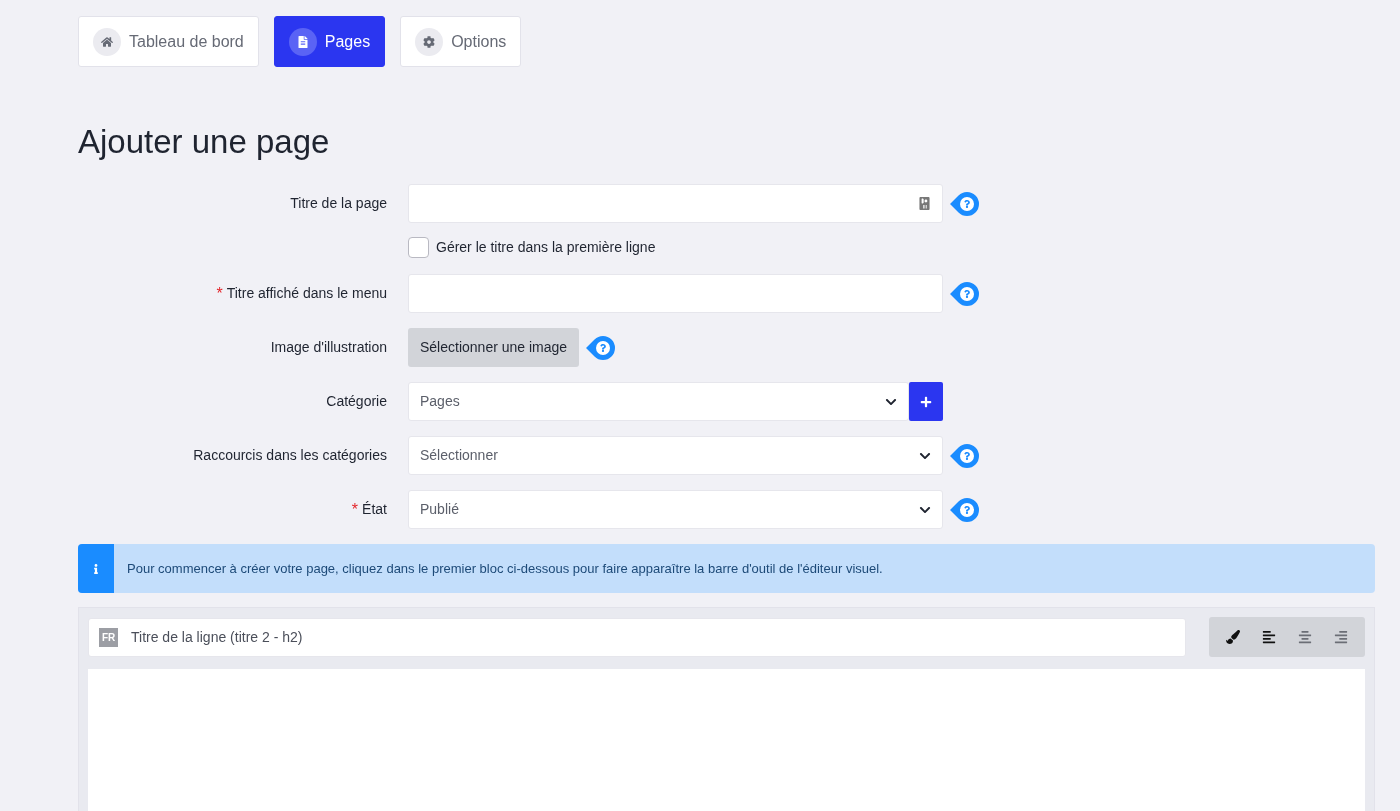  Describe the element at coordinates (505, 568) in the screenshot. I see `info-text: Pour commencer à créer votre page, cliquez dans le premier bloc ci-dessous pour faire apparaître la barre d'outil de l'éditeur visuel.` at that location.